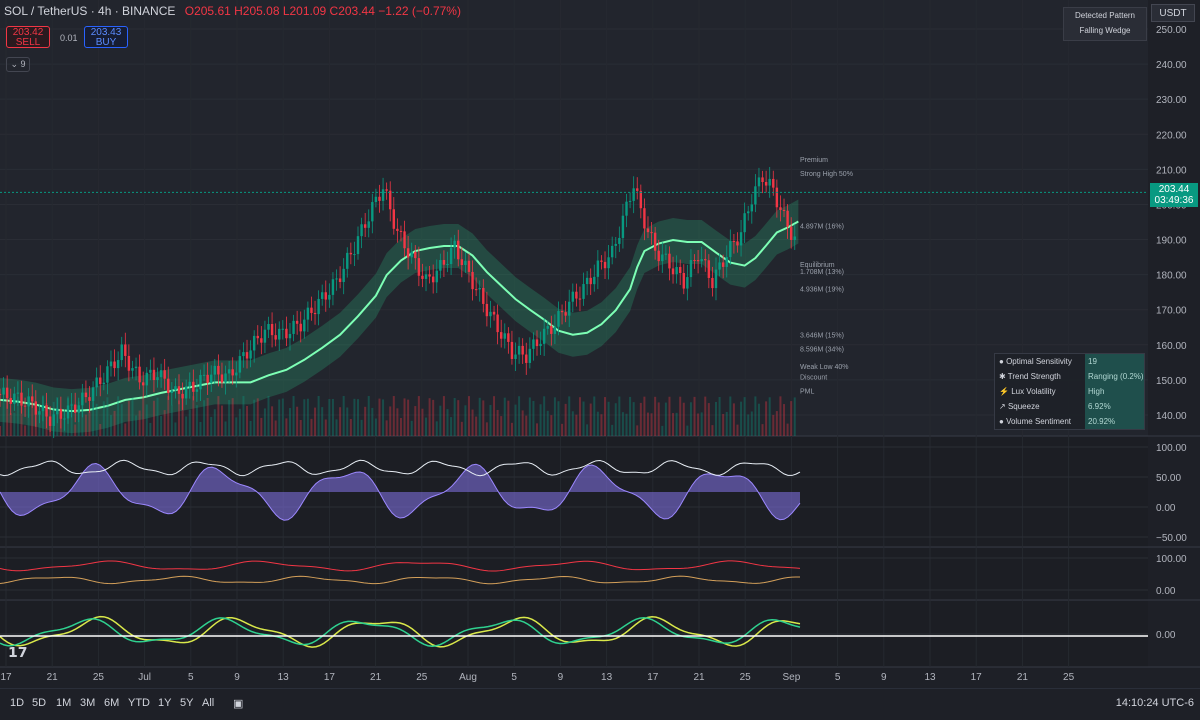 This screenshot has height=720, width=1200. What do you see at coordinates (1069, 361) in the screenshot?
I see `dashboard-row: ● Optimal Sensitivity 19` at bounding box center [1069, 361].